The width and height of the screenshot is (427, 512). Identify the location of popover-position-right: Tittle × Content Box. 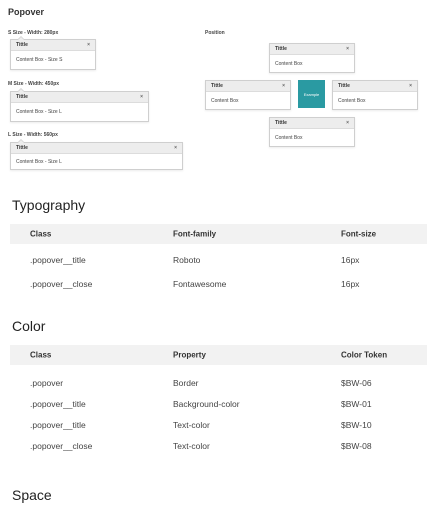
(375, 95).